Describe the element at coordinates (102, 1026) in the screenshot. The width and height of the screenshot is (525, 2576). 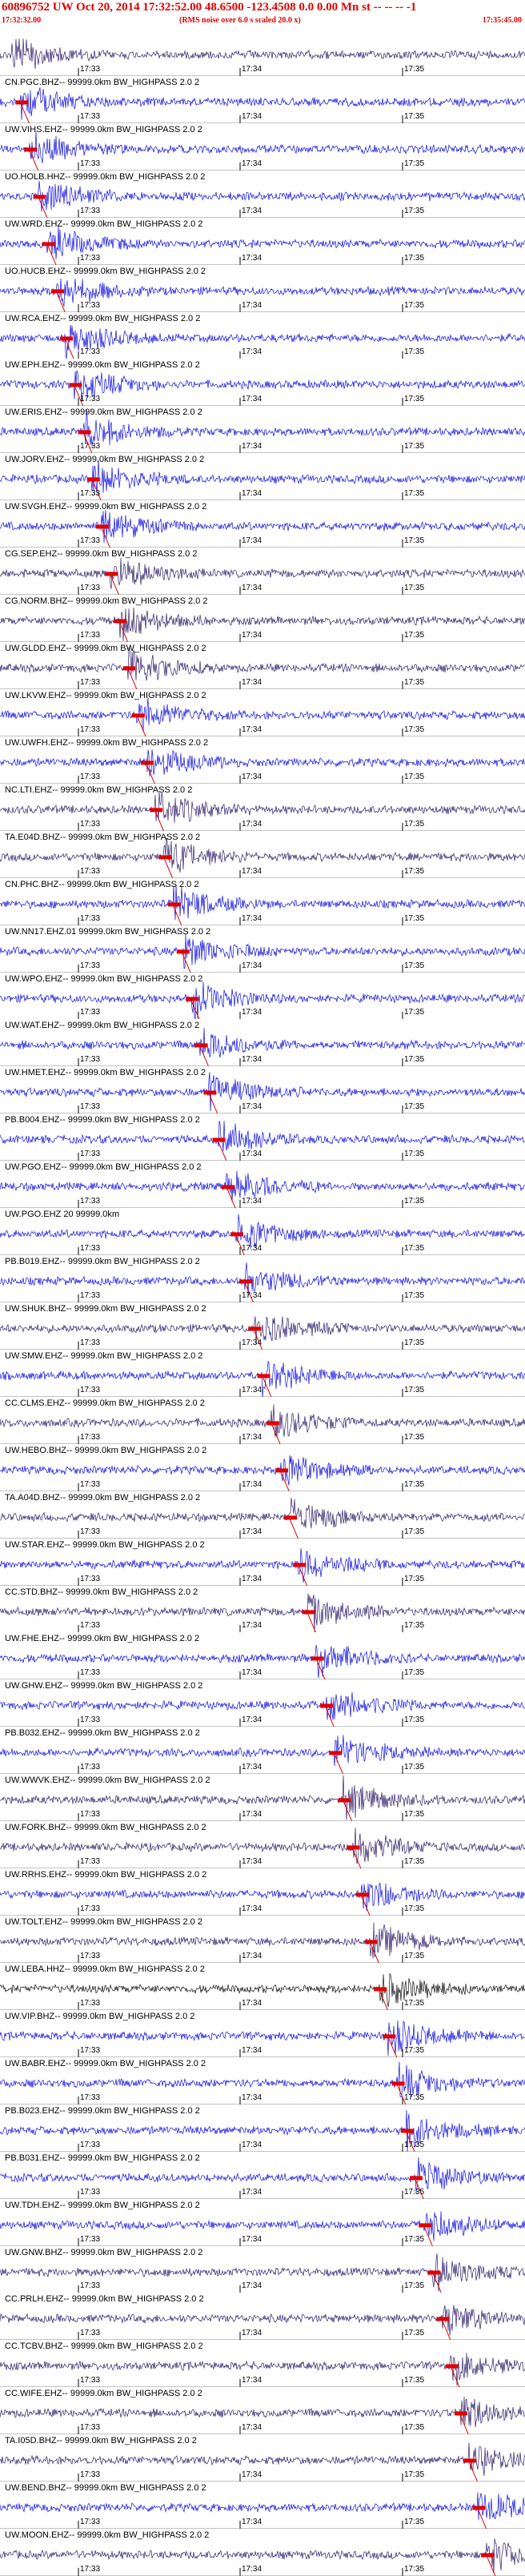
I see `trace-label: UW.WAT.EHZ-- 99999.0km BW_HIGHPASS 2.0 2` at that location.